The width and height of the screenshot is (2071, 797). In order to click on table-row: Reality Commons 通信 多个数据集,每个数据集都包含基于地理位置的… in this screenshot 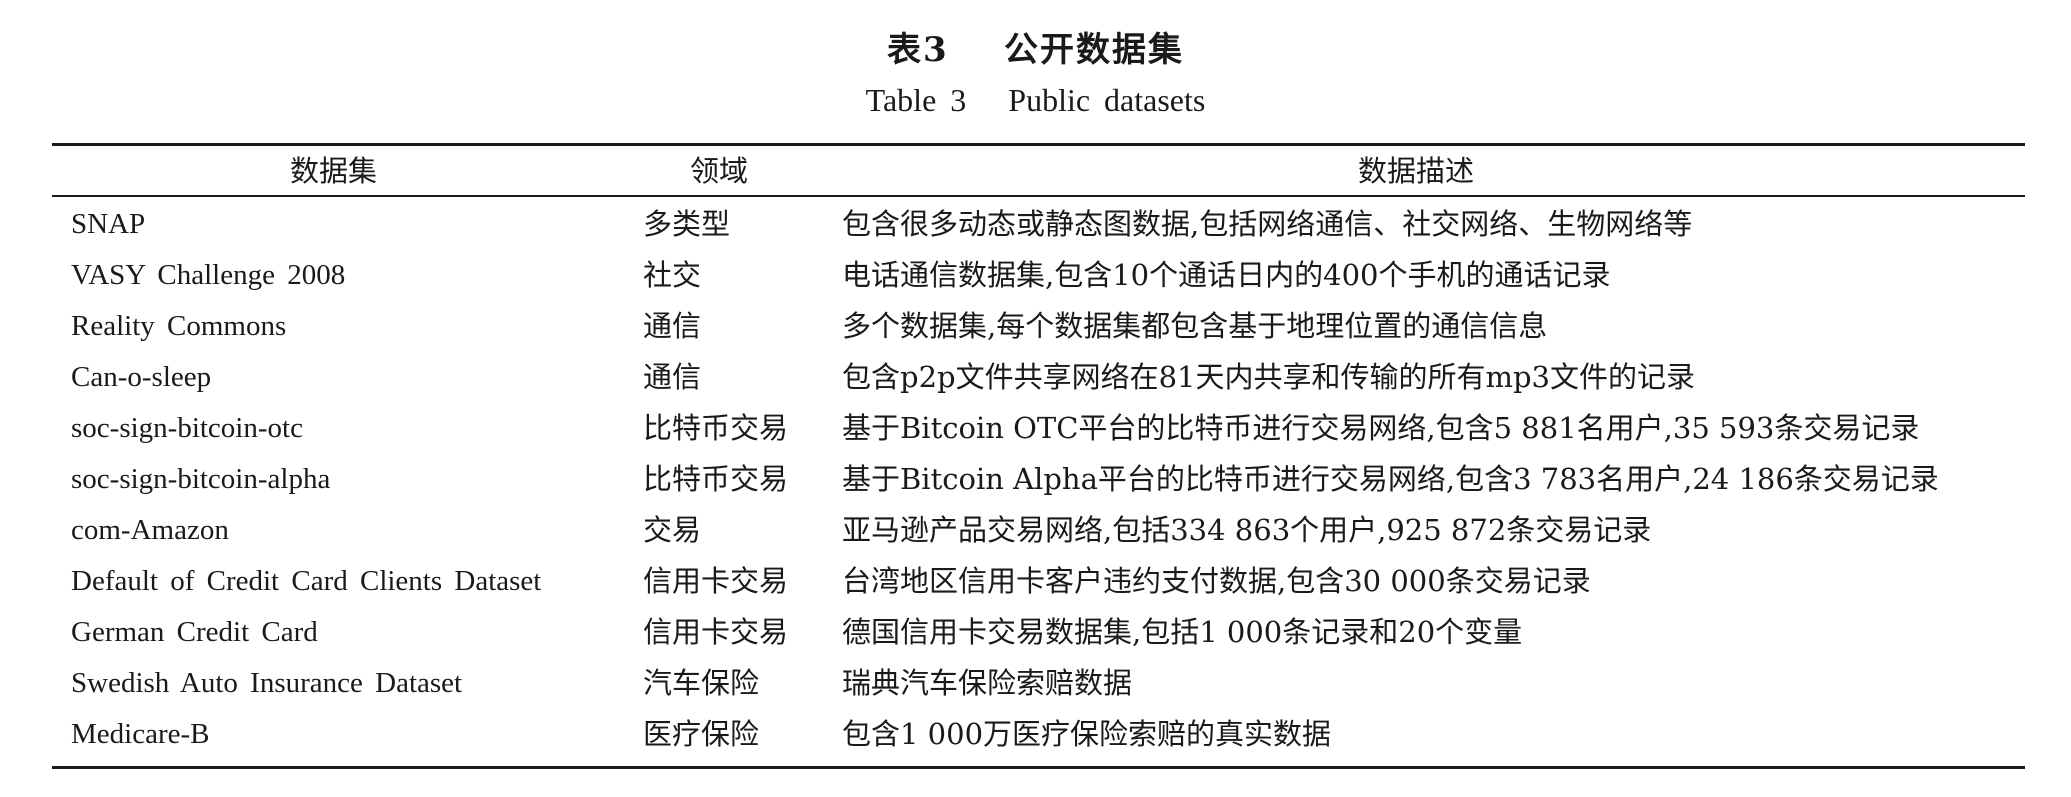, I will do `click(1038, 326)`.